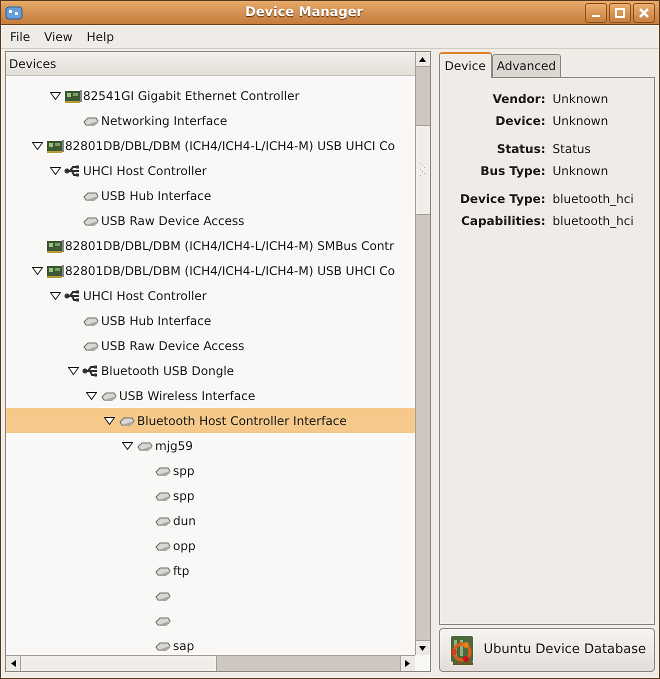 The height and width of the screenshot is (679, 660). I want to click on maximize-icon, so click(620, 13).